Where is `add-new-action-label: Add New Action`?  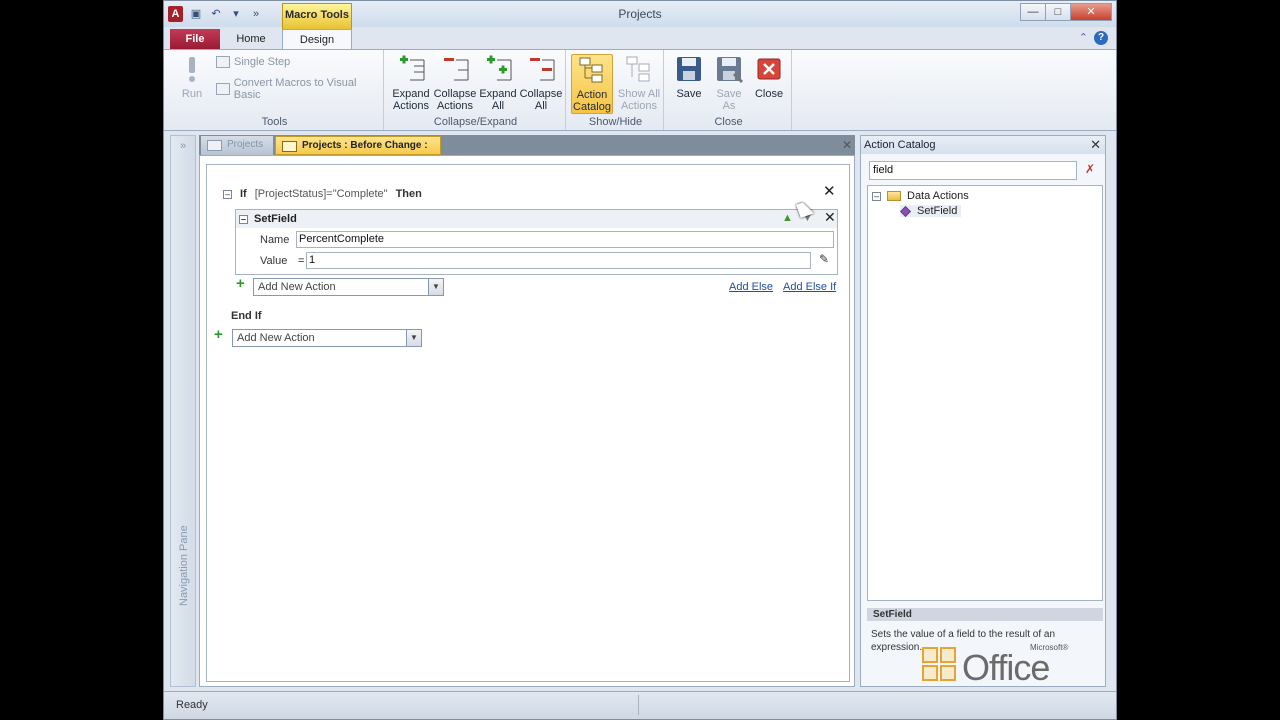
add-new-action-label: Add New Action is located at coordinates (297, 287).